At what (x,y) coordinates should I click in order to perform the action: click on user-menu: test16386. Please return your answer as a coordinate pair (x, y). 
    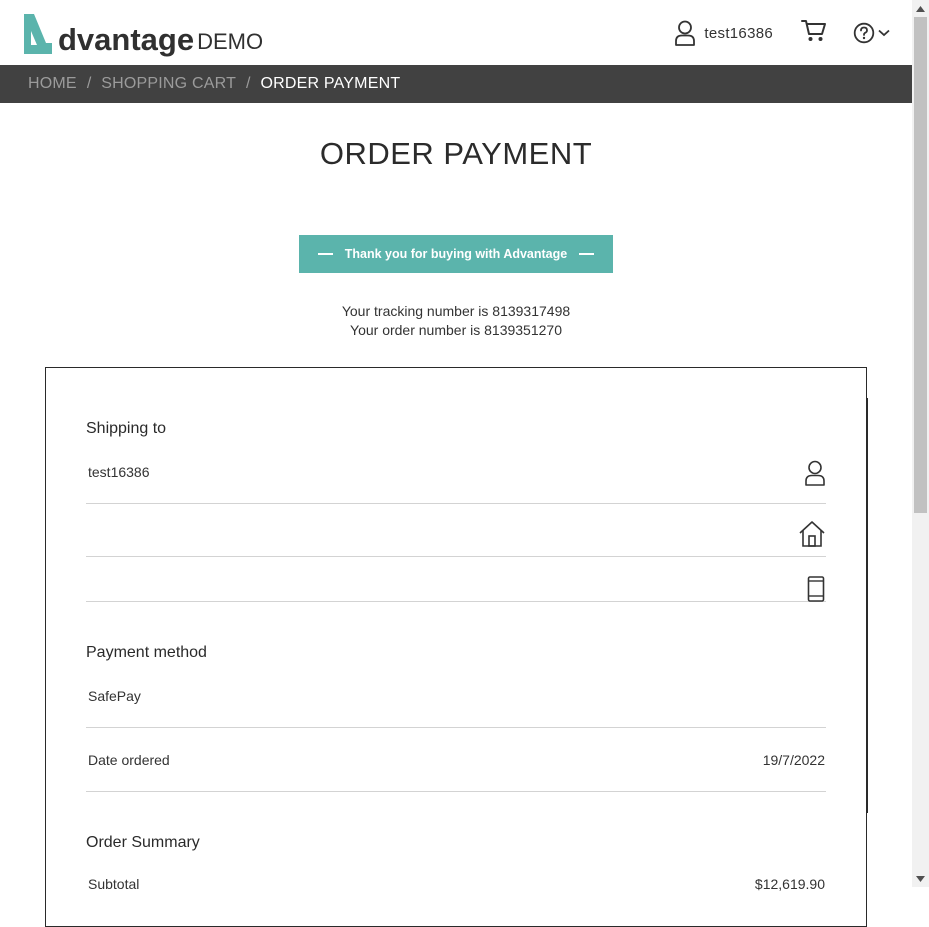
    Looking at the image, I should click on (723, 33).